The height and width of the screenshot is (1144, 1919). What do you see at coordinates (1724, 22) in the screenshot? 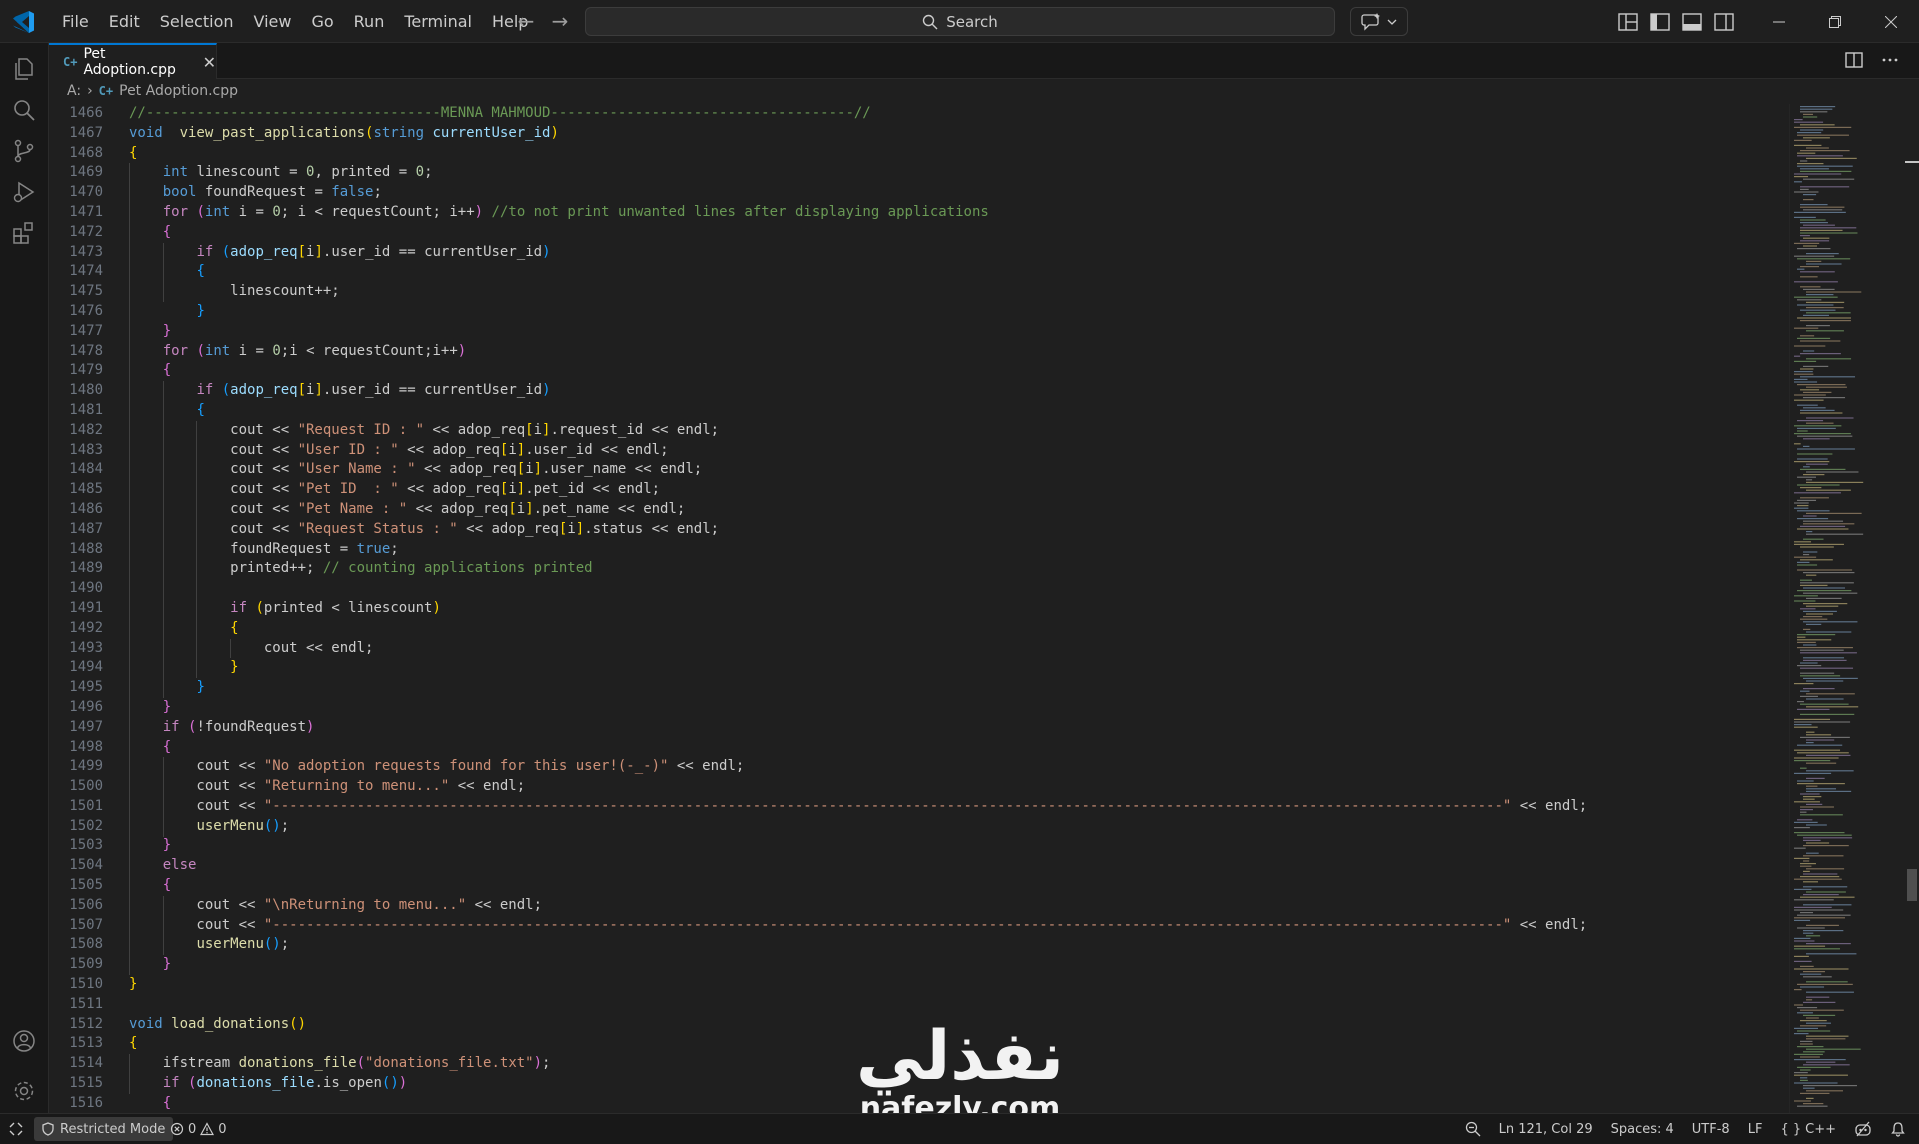
I see `toggle-secondary-sidebar-icon` at bounding box center [1724, 22].